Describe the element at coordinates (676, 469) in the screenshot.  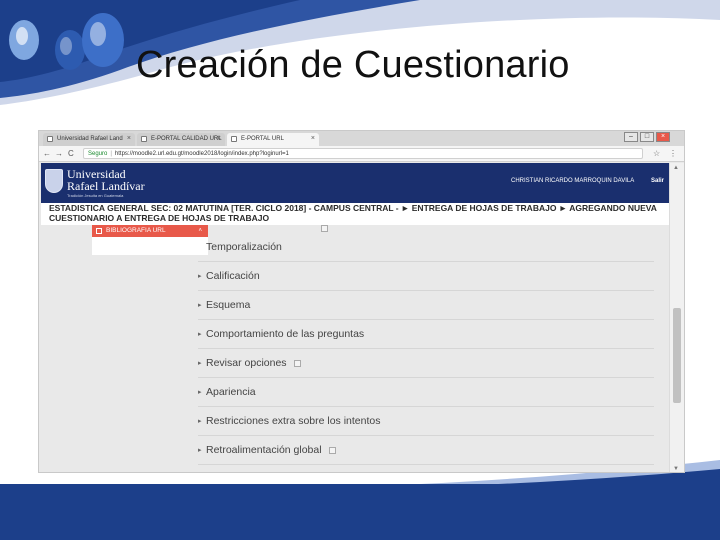
I see `scroll-down-icon: ▼` at that location.